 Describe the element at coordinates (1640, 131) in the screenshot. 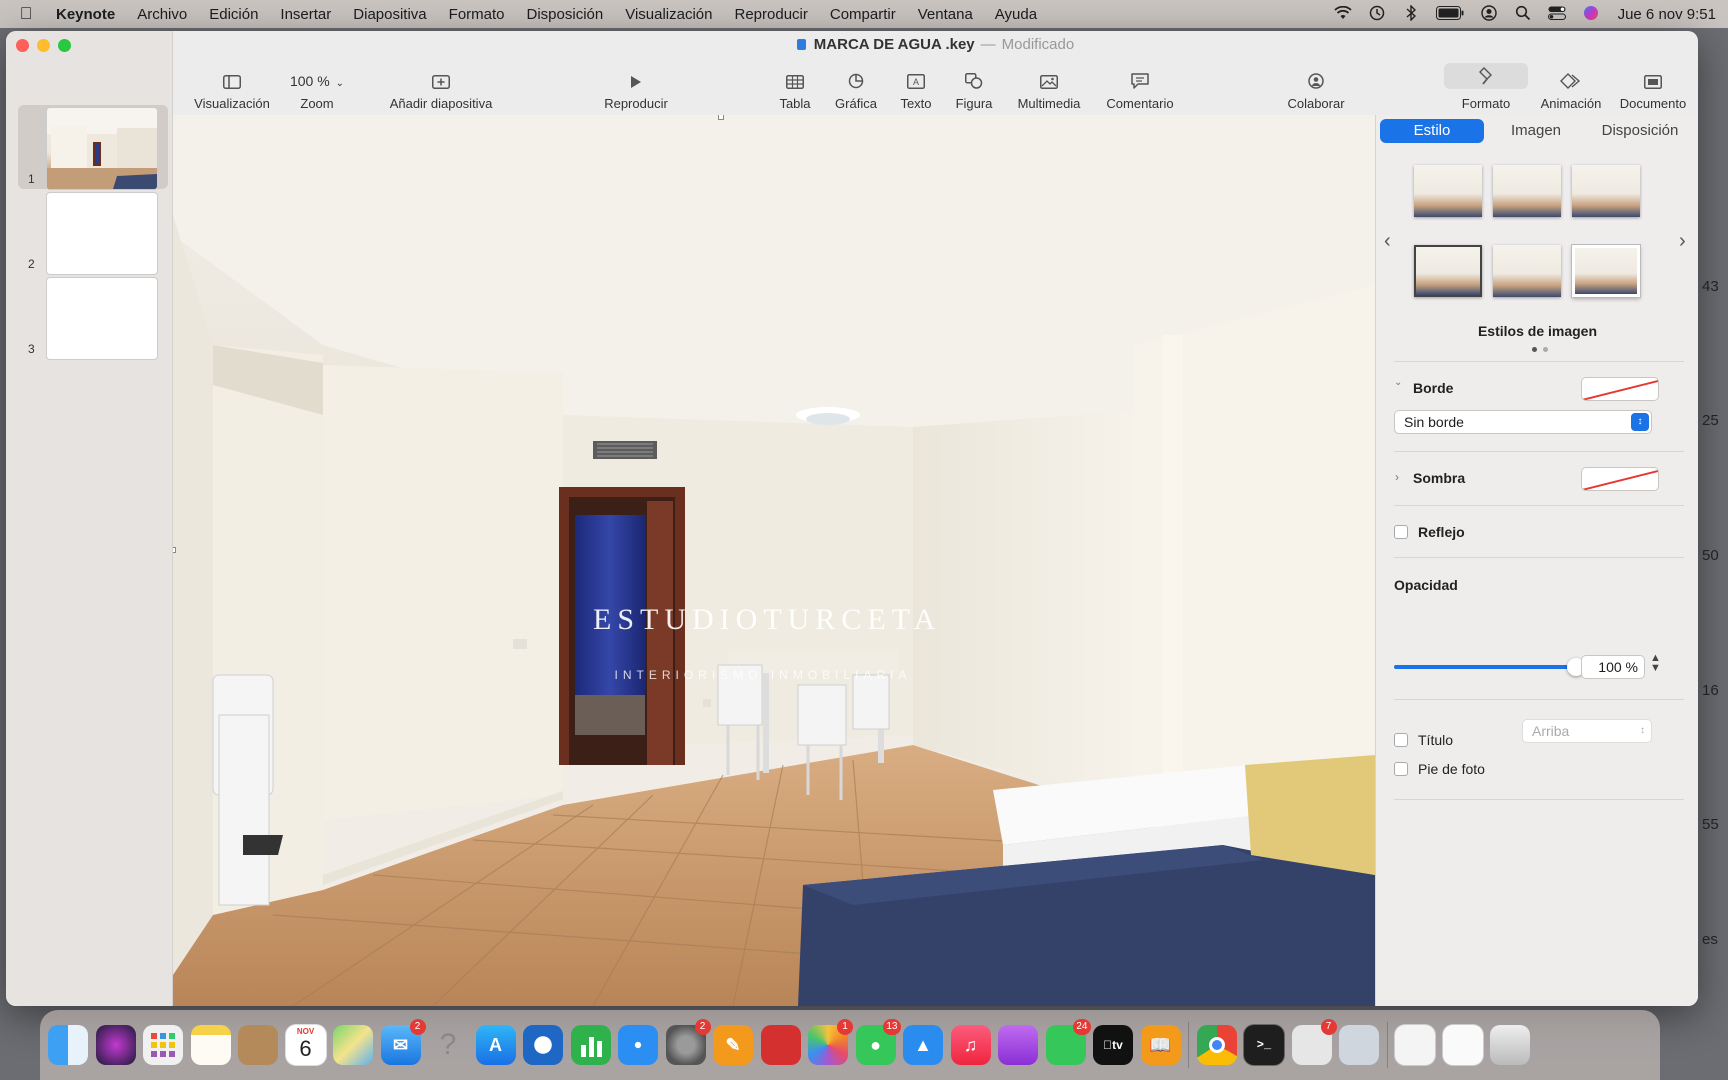

I see `tab-disposicion: Disposición` at that location.